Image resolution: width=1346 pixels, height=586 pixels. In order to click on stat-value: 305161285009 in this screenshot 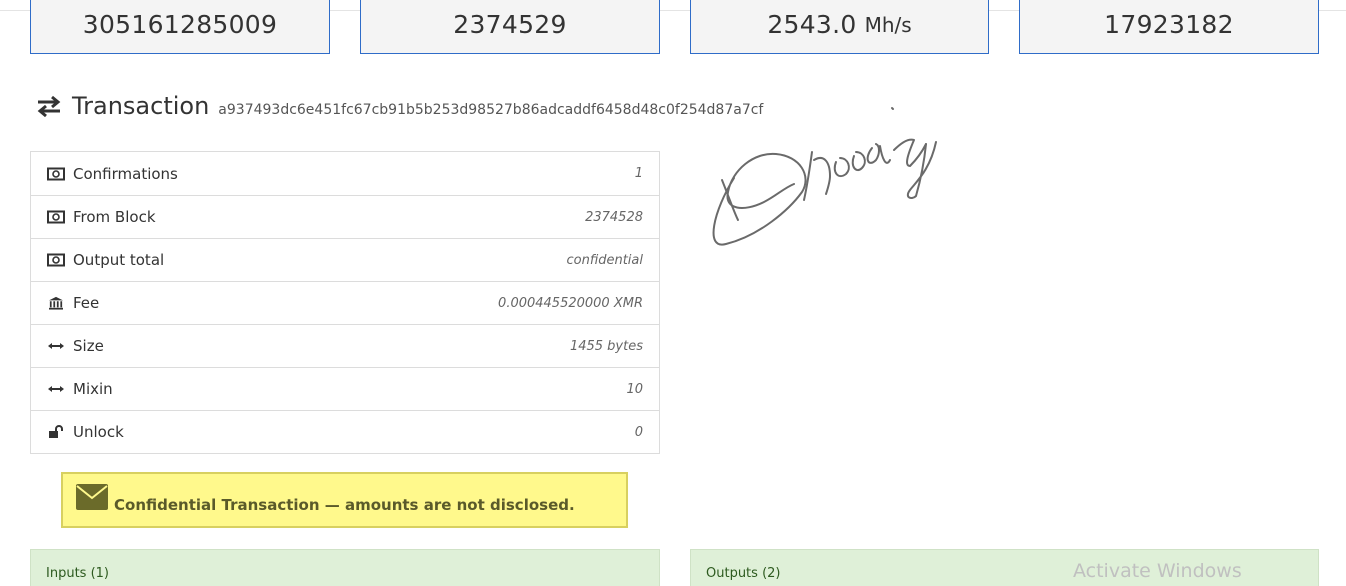, I will do `click(180, 24)`.